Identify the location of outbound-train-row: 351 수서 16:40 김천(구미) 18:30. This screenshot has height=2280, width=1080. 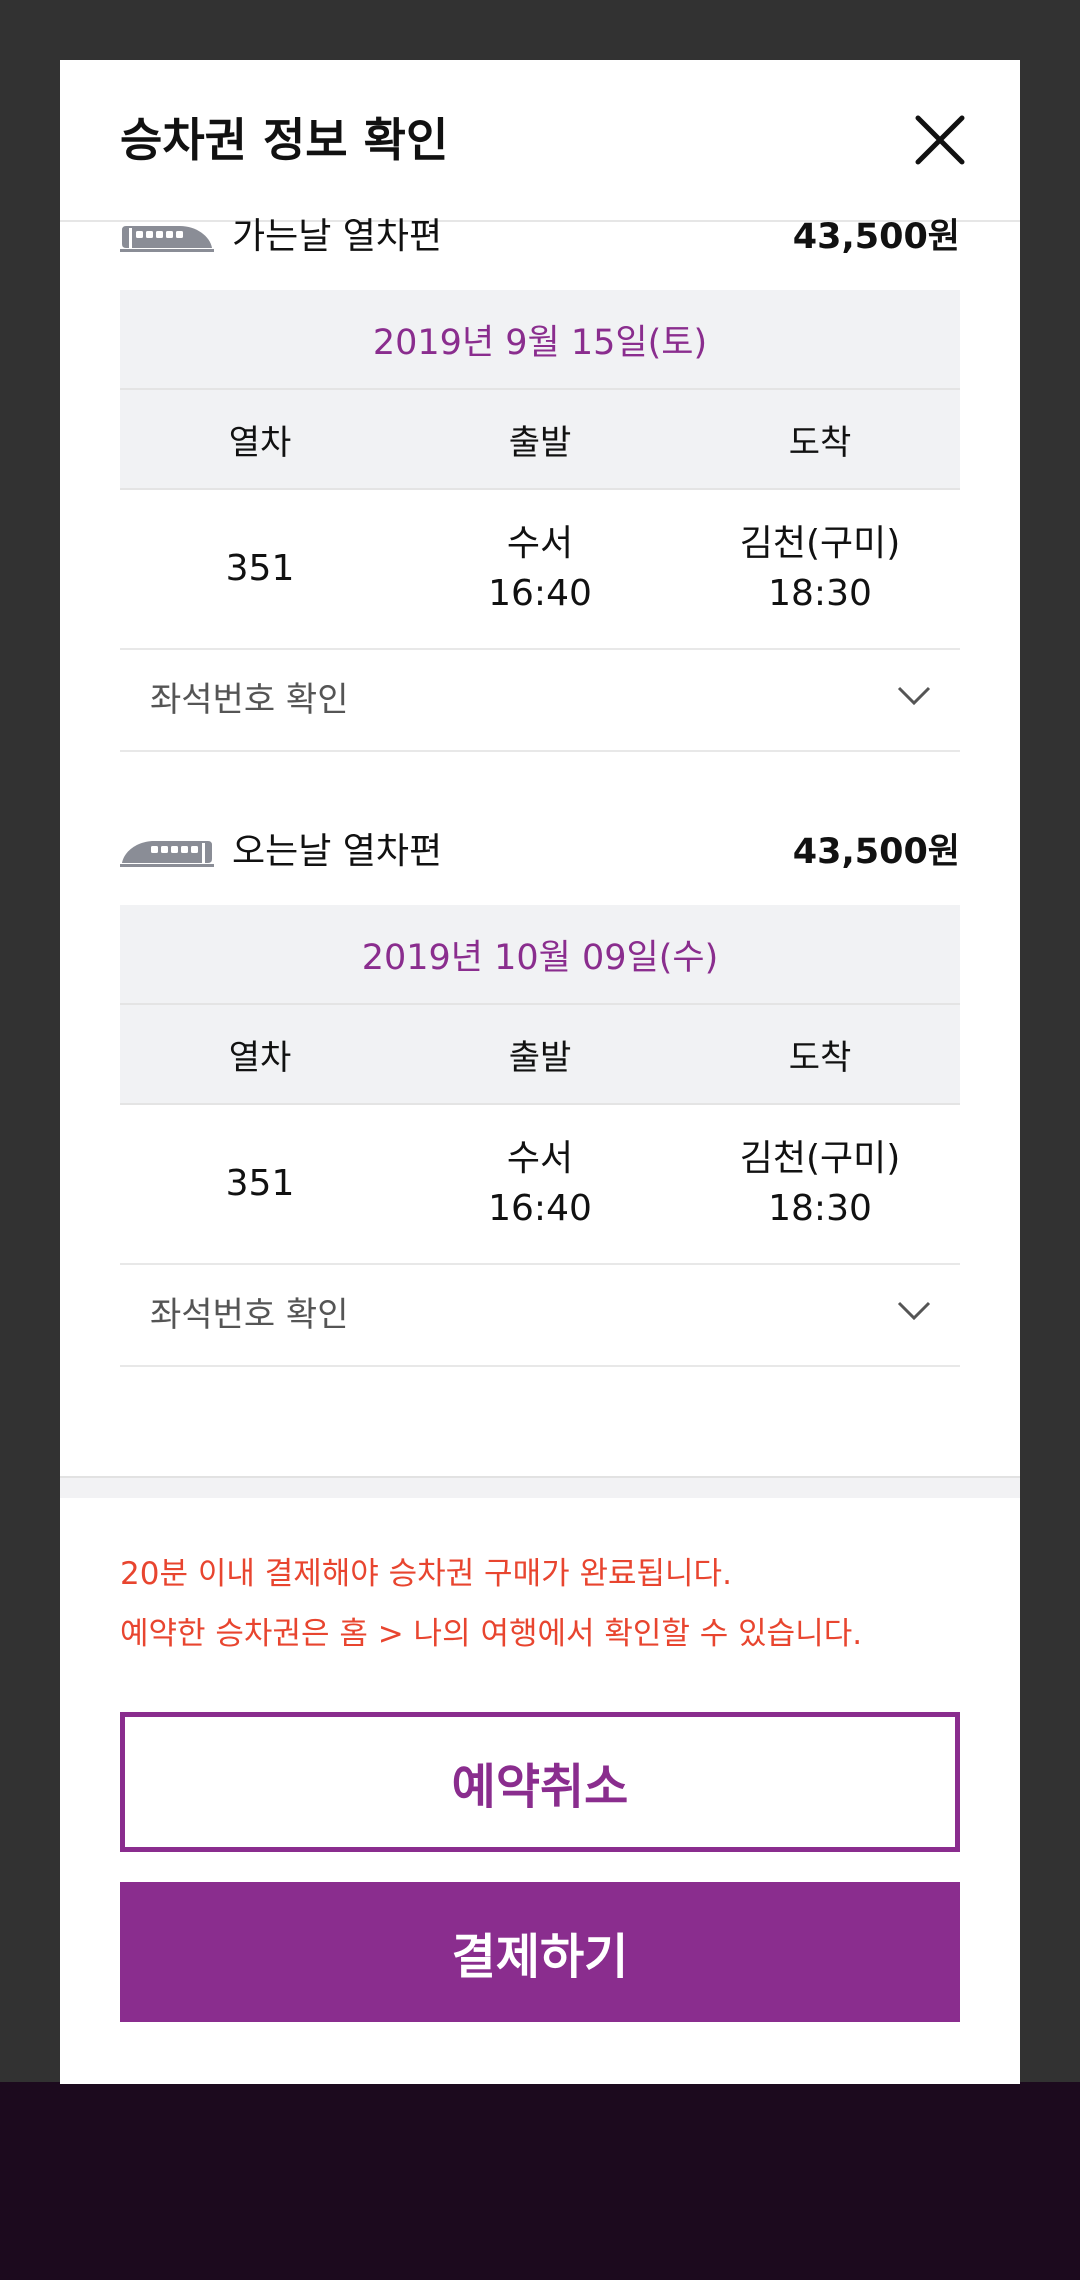
(540, 570).